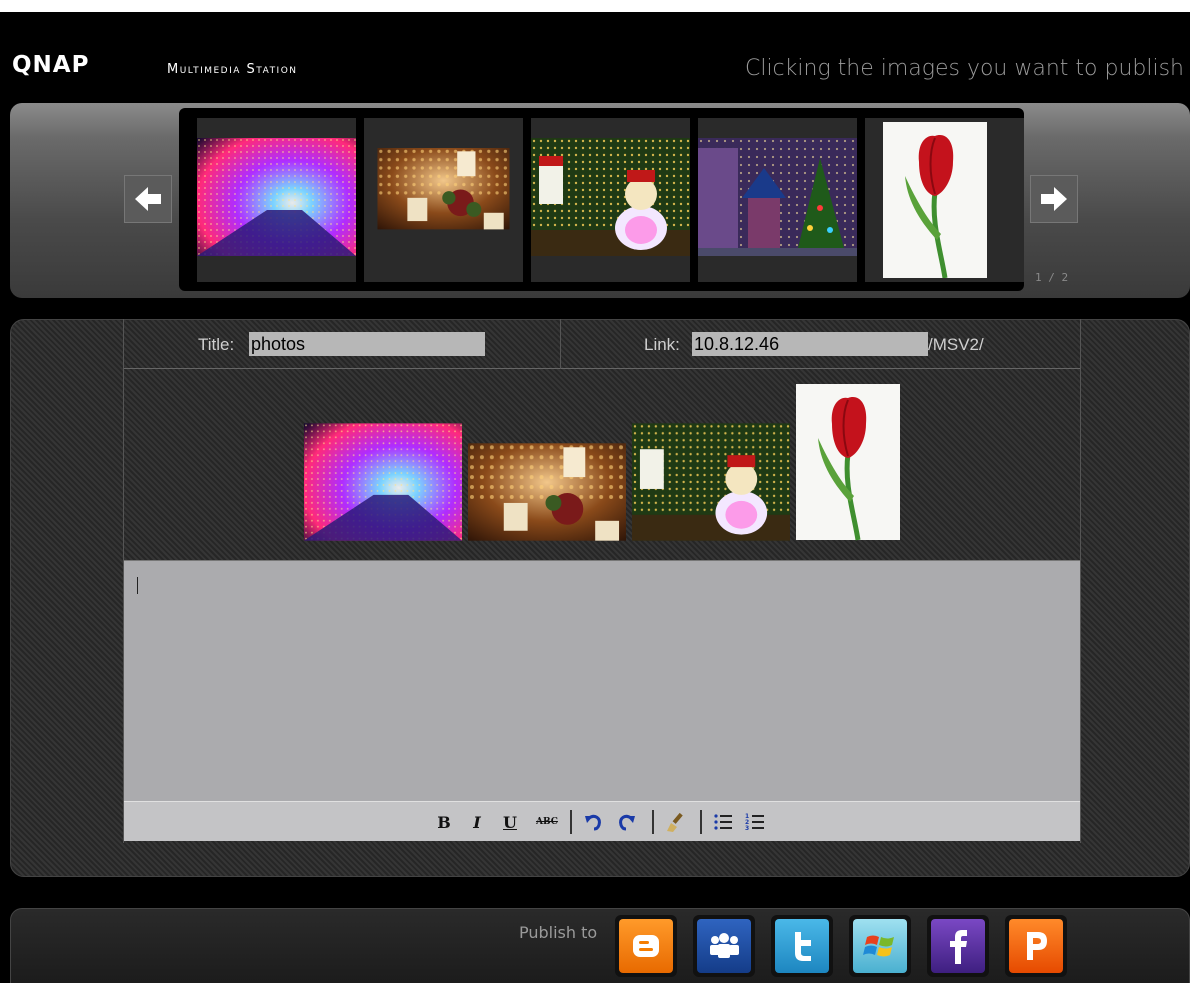 The image size is (1190, 983). I want to click on undo-button, so click(593, 822).